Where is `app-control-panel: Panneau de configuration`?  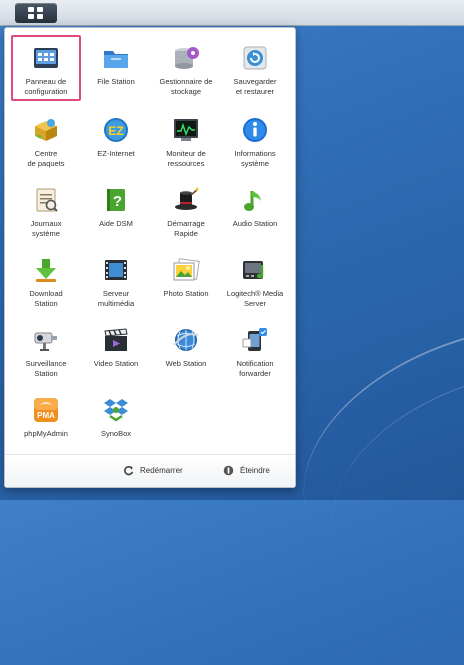 app-control-panel: Panneau de configuration is located at coordinates (46, 68).